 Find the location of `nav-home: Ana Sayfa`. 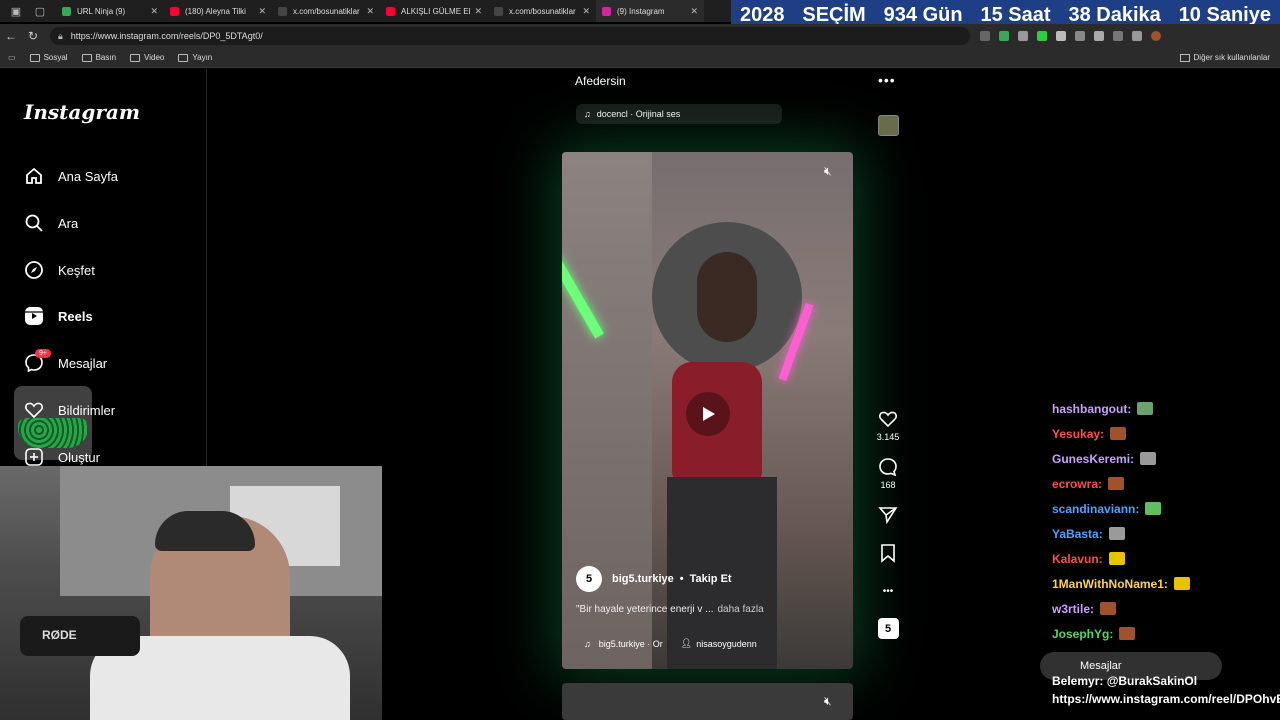

nav-home: Ana Sayfa is located at coordinates (71, 176).